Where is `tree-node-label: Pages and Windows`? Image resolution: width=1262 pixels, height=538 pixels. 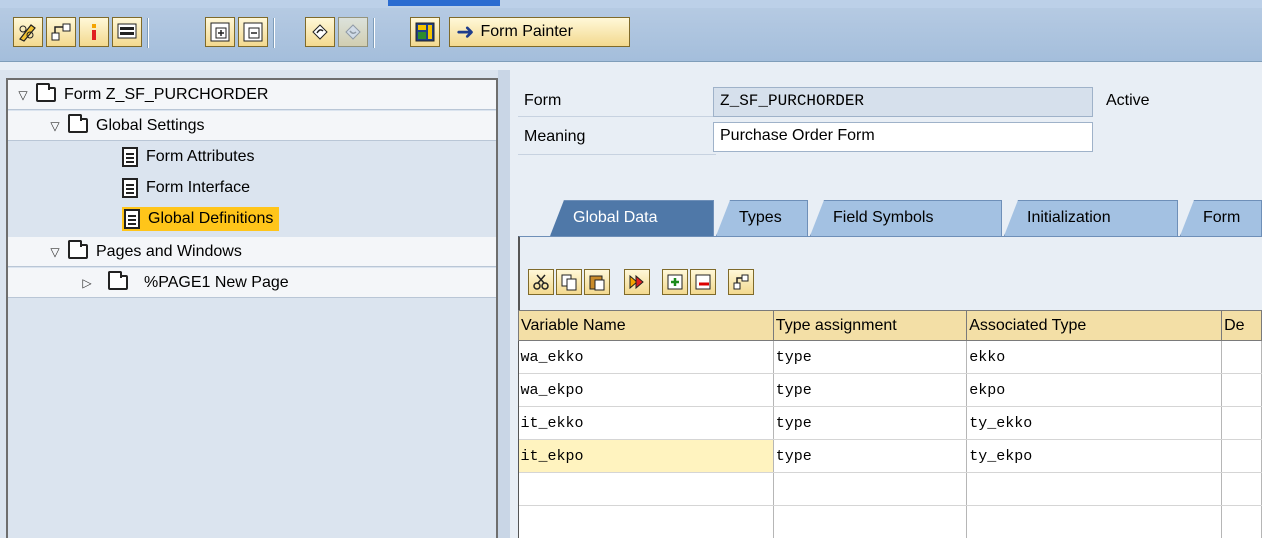
tree-node-label: Pages and Windows is located at coordinates (169, 251).